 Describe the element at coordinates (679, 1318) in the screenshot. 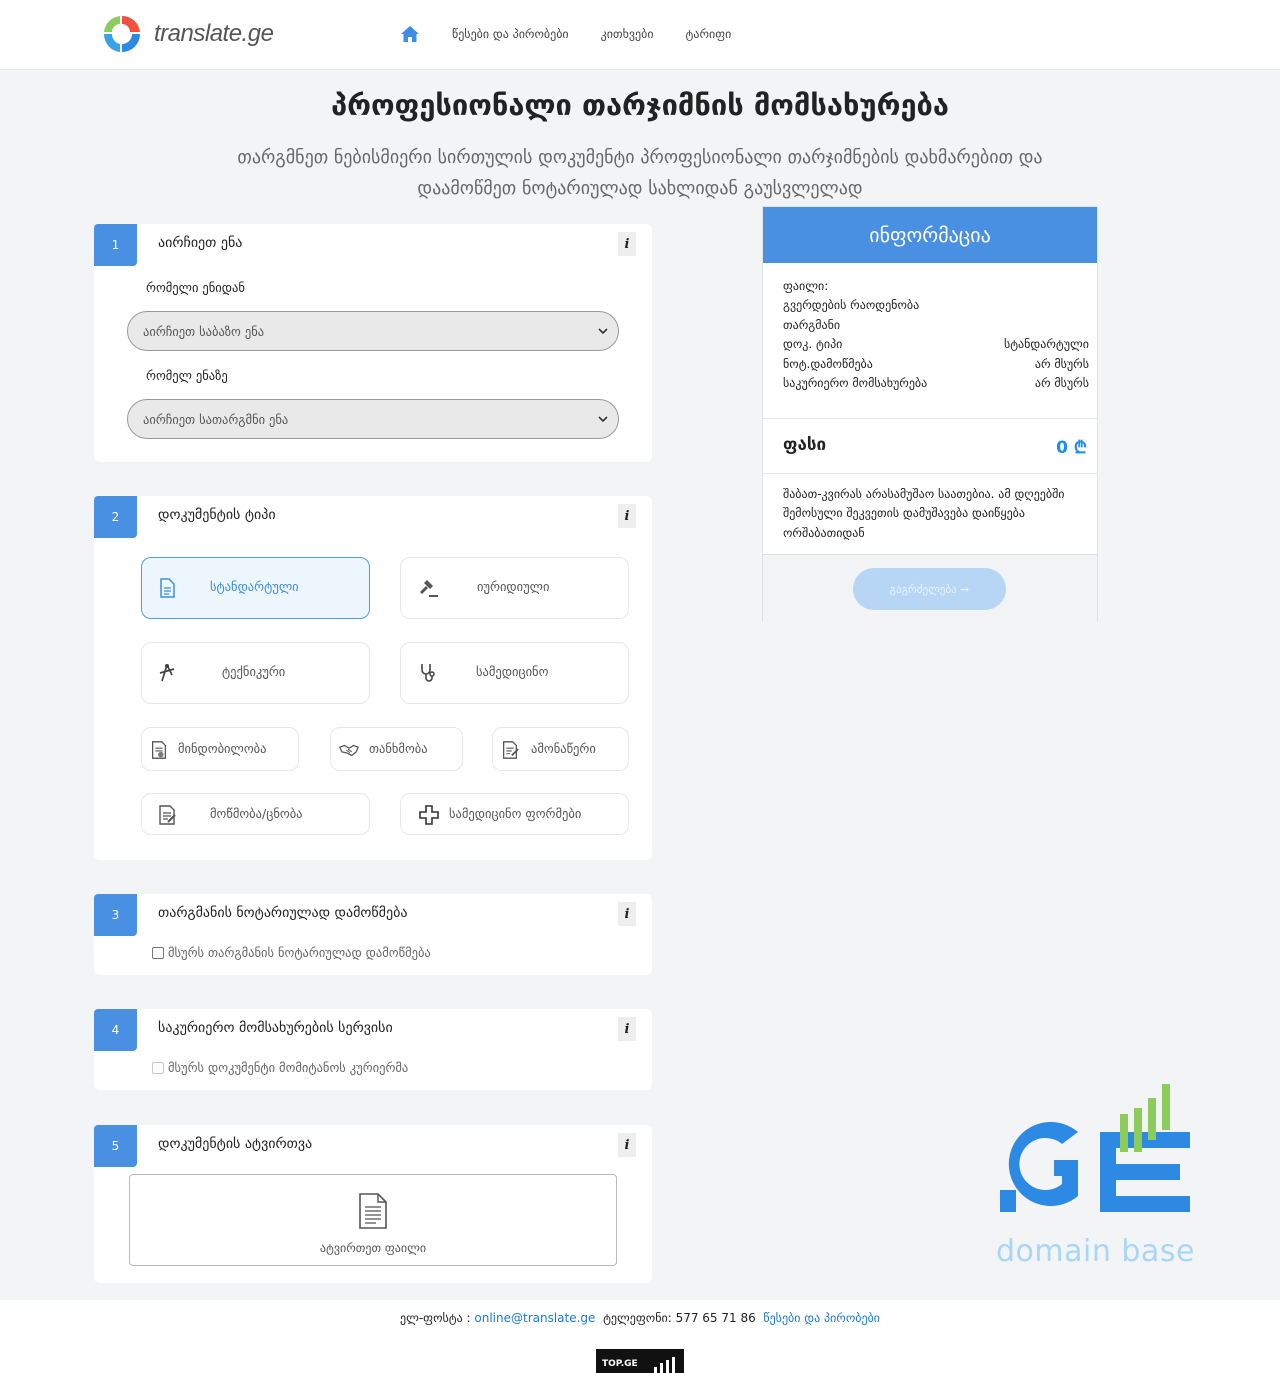

I see `footer-phone: ტელეფონი: 577 65 71 86` at that location.